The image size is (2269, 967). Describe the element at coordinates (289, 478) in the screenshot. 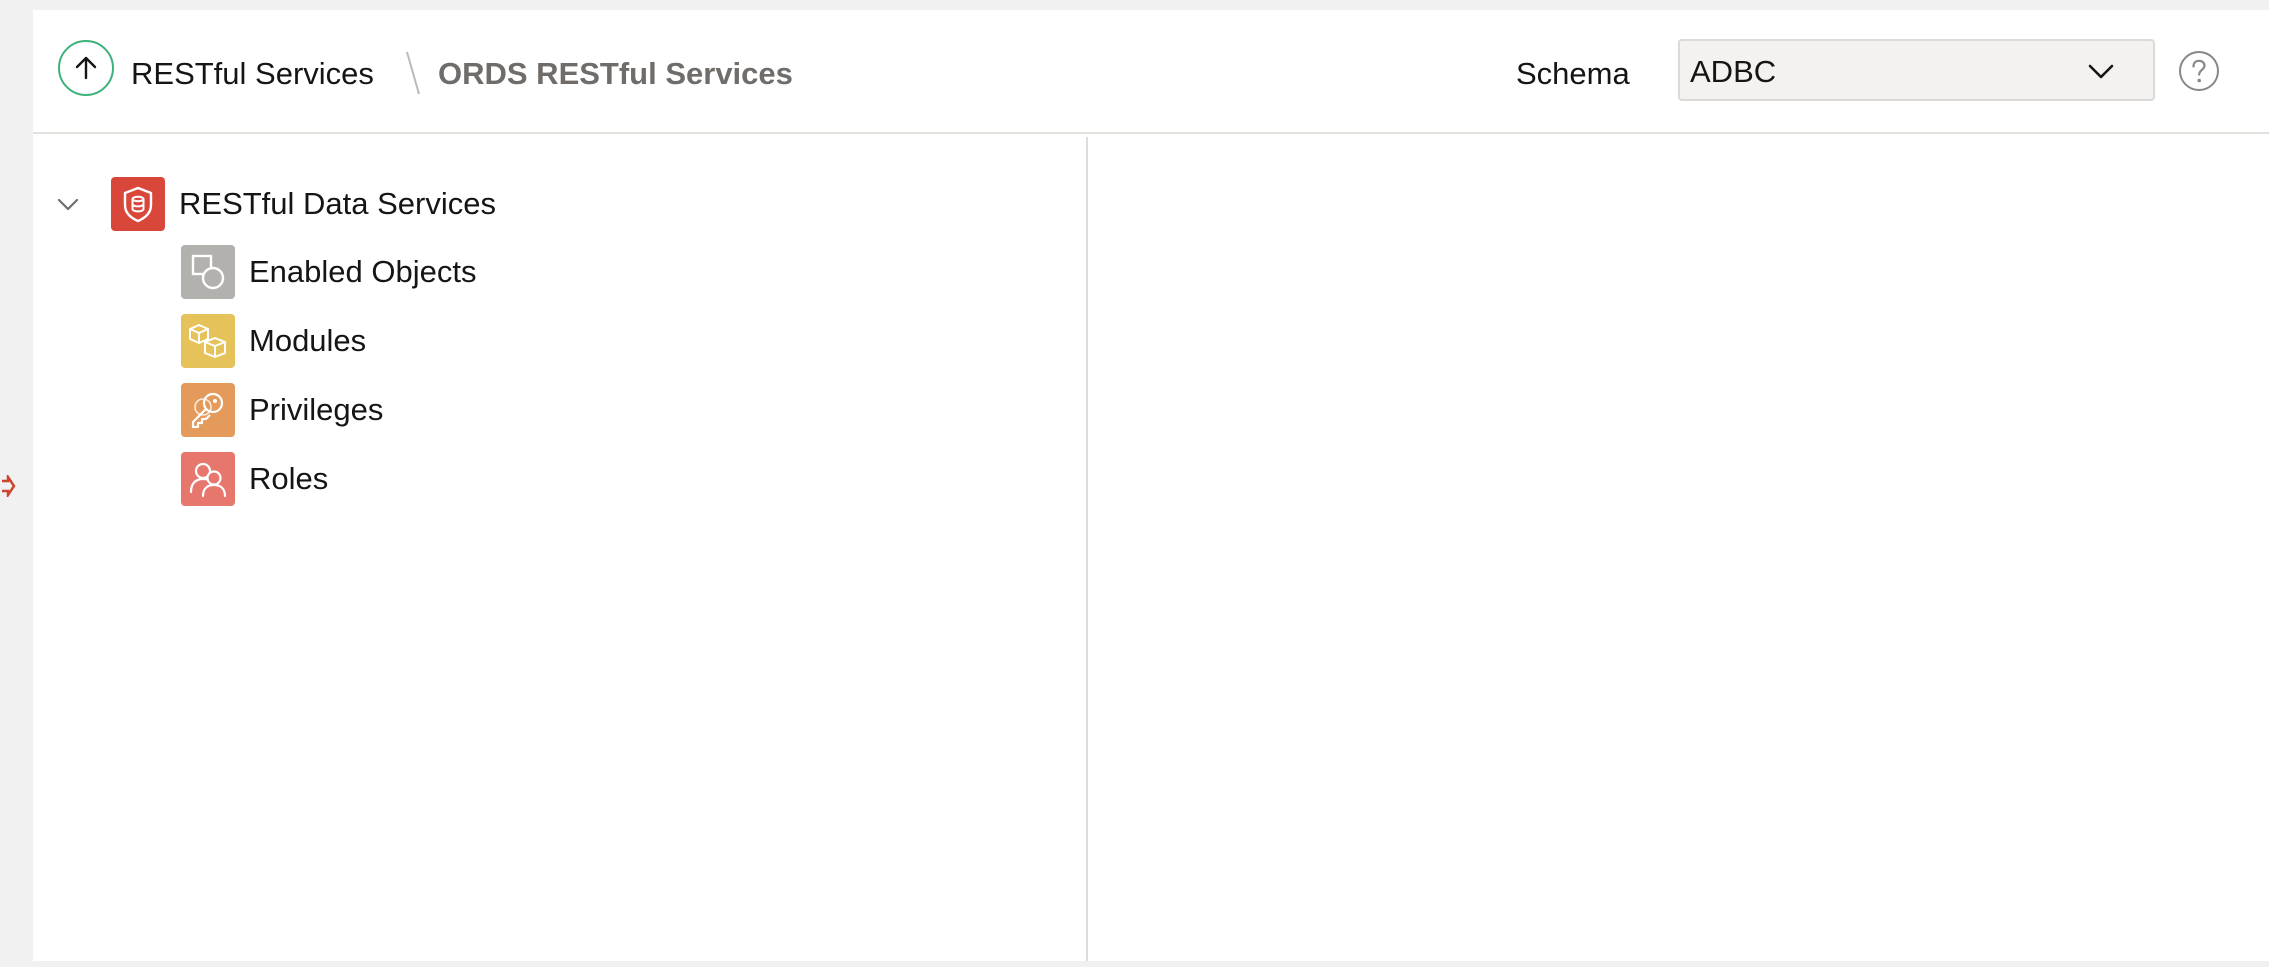

I see `tree-item-label: Roles` at that location.